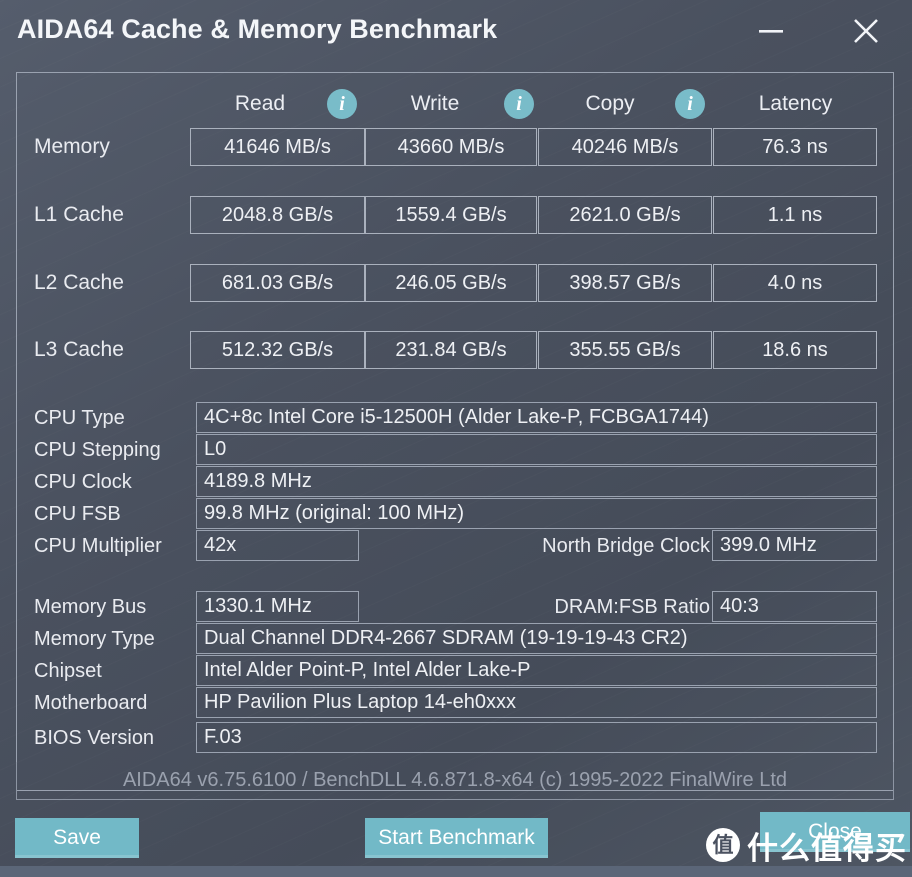  I want to click on label-motherboard: Motherboard, so click(91, 703).